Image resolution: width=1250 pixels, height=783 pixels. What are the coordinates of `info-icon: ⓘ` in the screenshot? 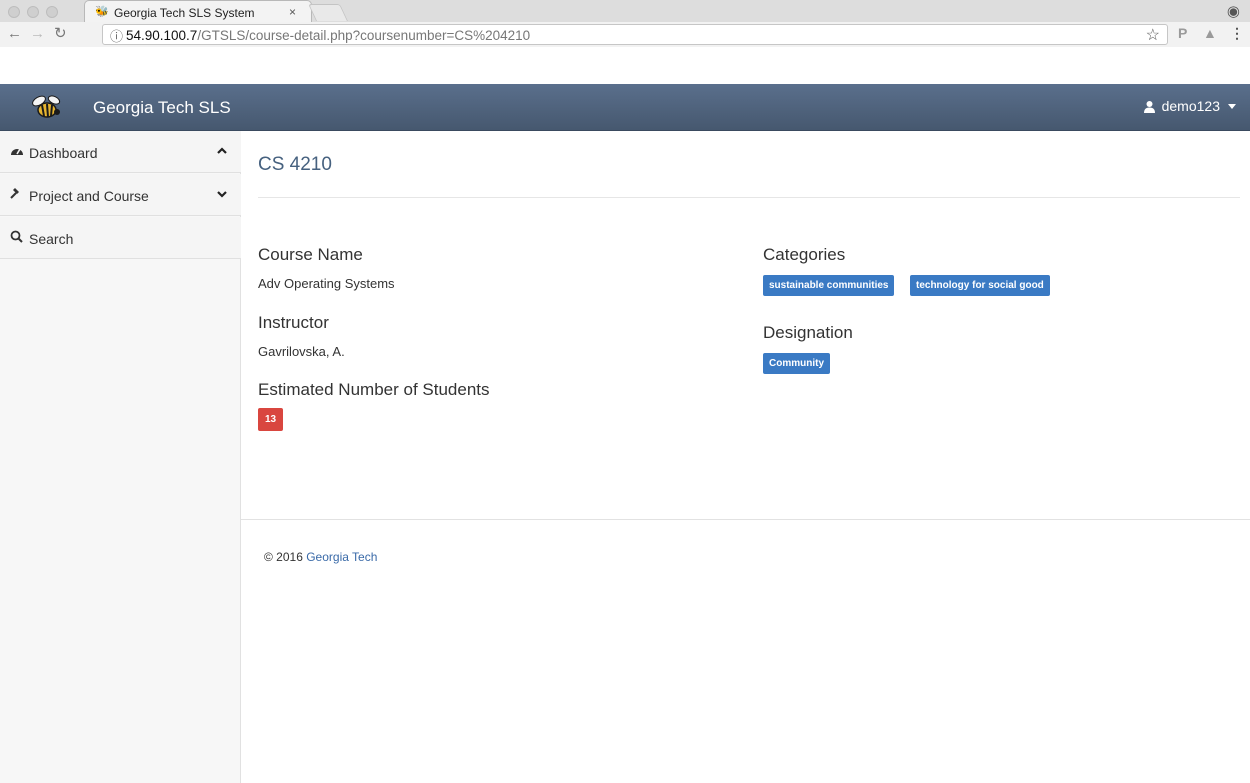 It's located at (116, 35).